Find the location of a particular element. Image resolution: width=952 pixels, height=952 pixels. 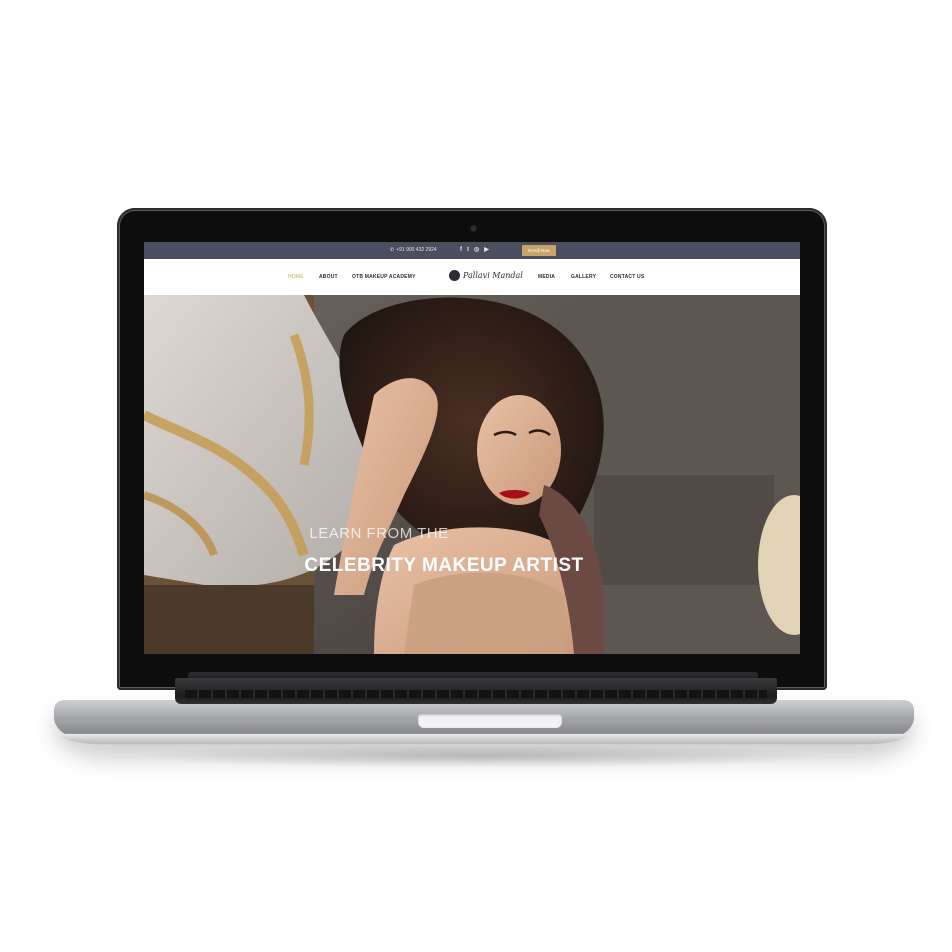

phone-number: ✆ +91 900 432 2924 is located at coordinates (413, 250).